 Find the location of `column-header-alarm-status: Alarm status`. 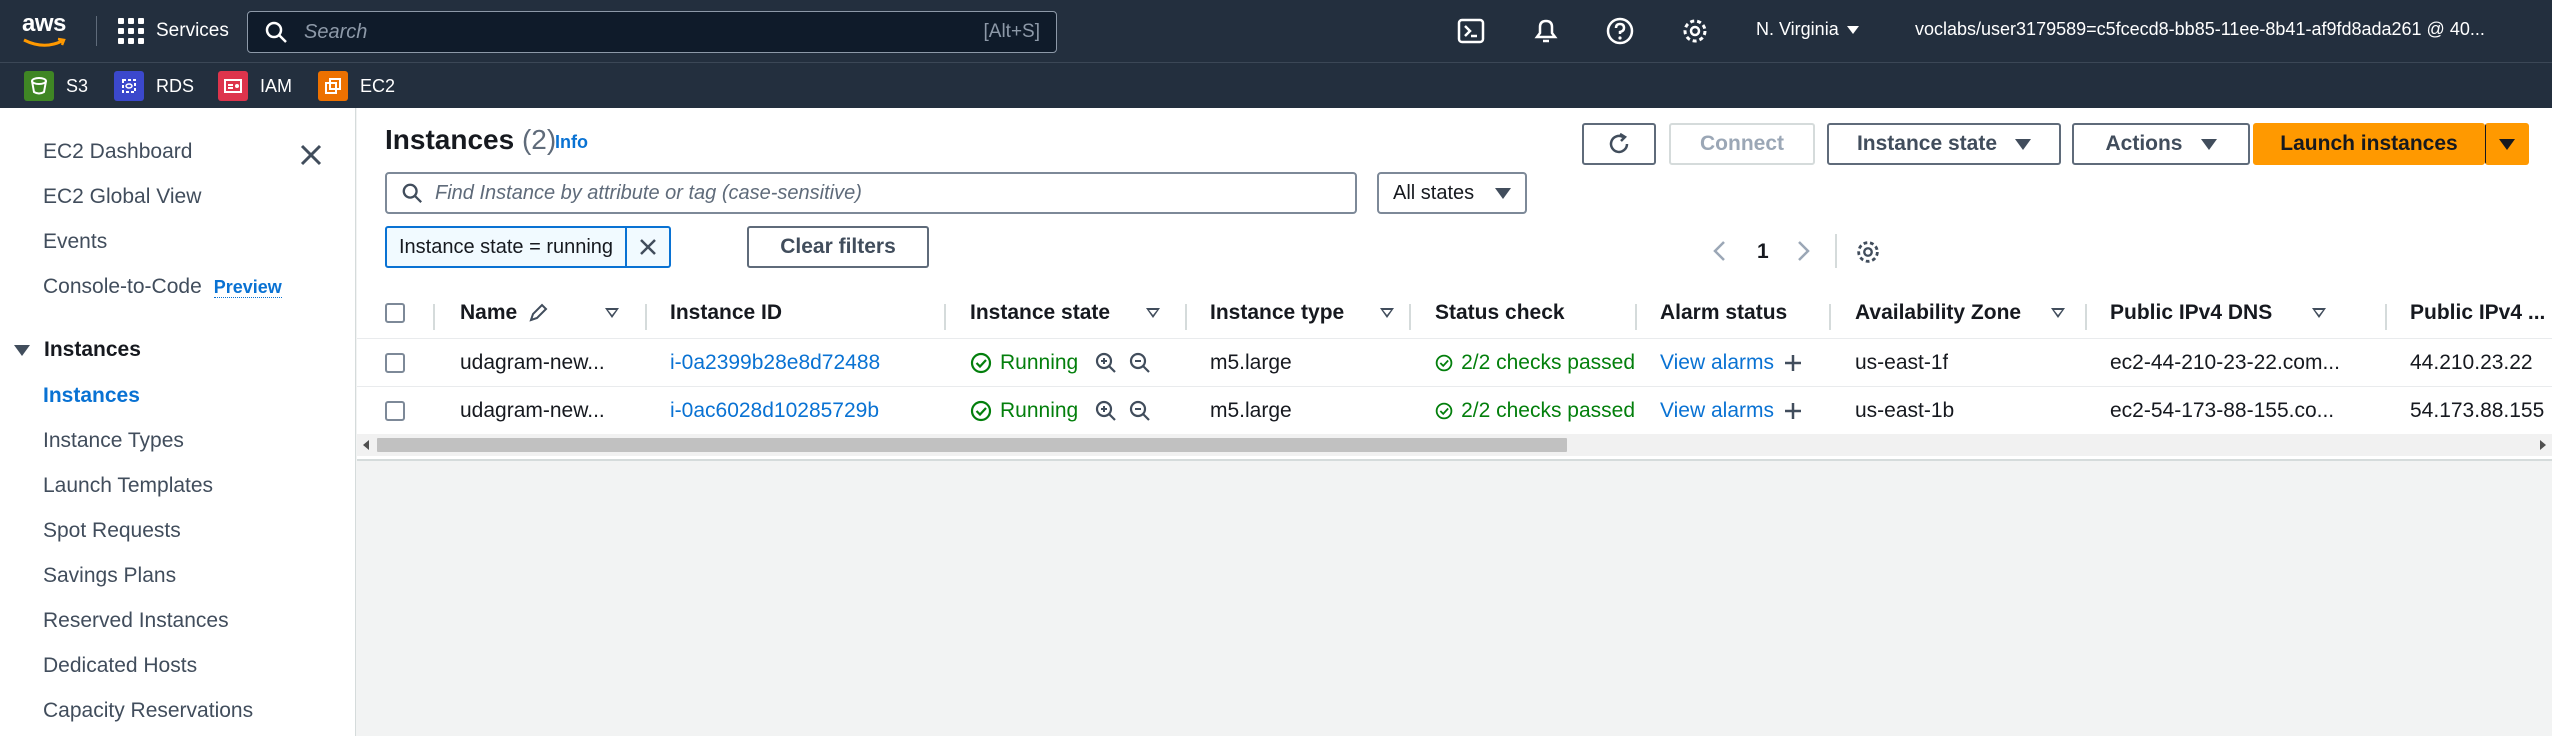

column-header-alarm-status: Alarm status is located at coordinates (1723, 313).